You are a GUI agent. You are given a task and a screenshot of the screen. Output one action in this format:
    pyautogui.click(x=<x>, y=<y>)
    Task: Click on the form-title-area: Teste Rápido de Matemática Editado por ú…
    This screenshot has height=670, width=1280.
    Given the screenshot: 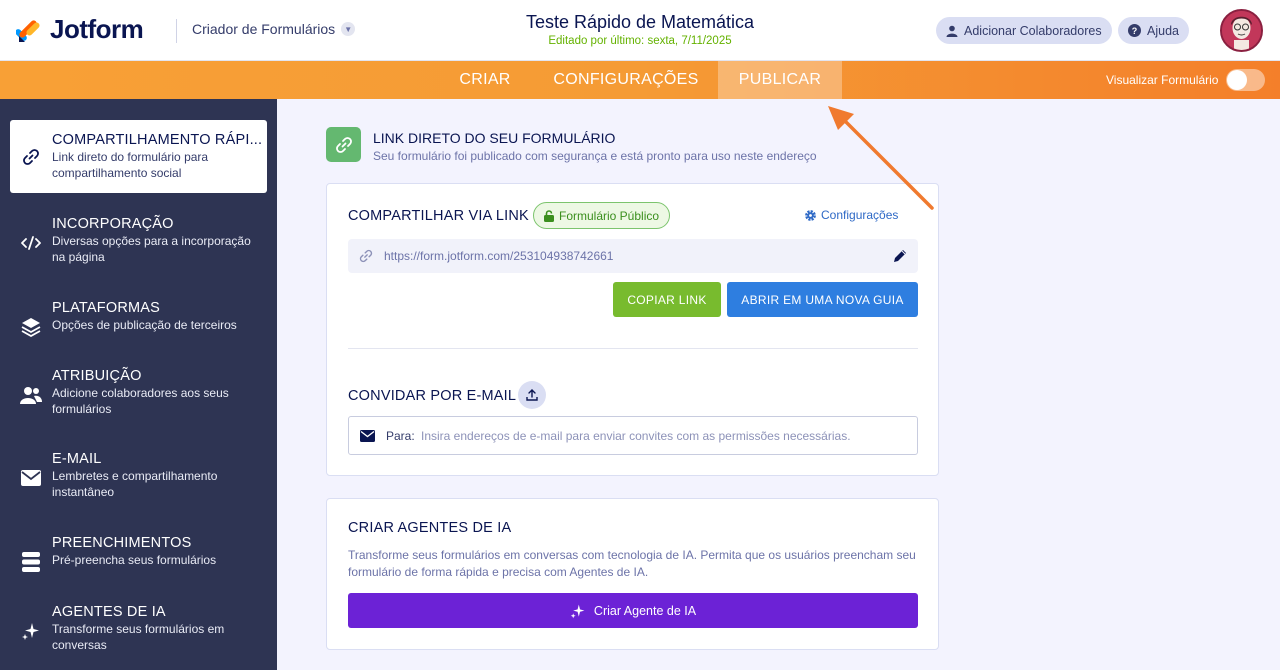 What is the action you would take?
    pyautogui.click(x=640, y=29)
    